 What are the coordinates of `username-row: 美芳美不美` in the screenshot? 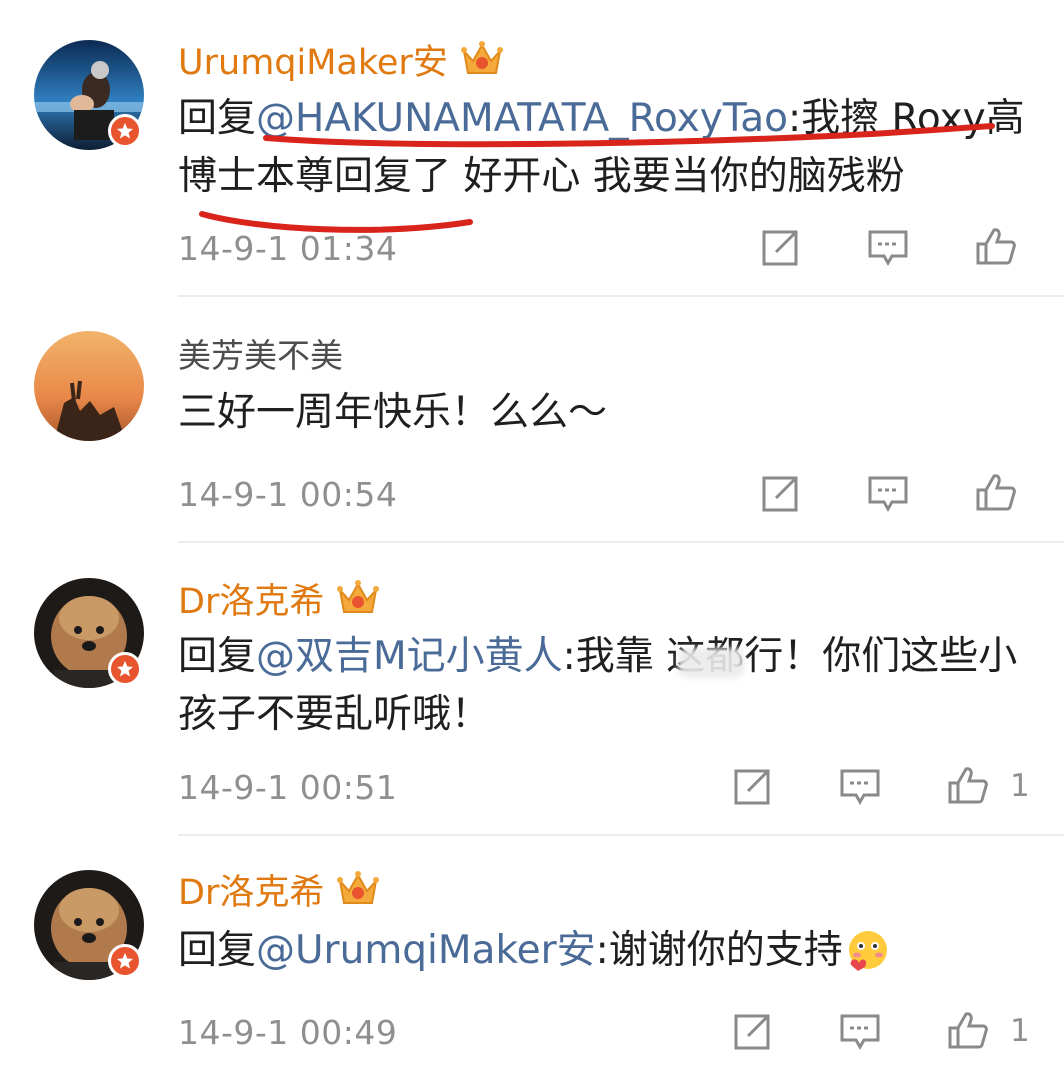 It's located at (260, 353).